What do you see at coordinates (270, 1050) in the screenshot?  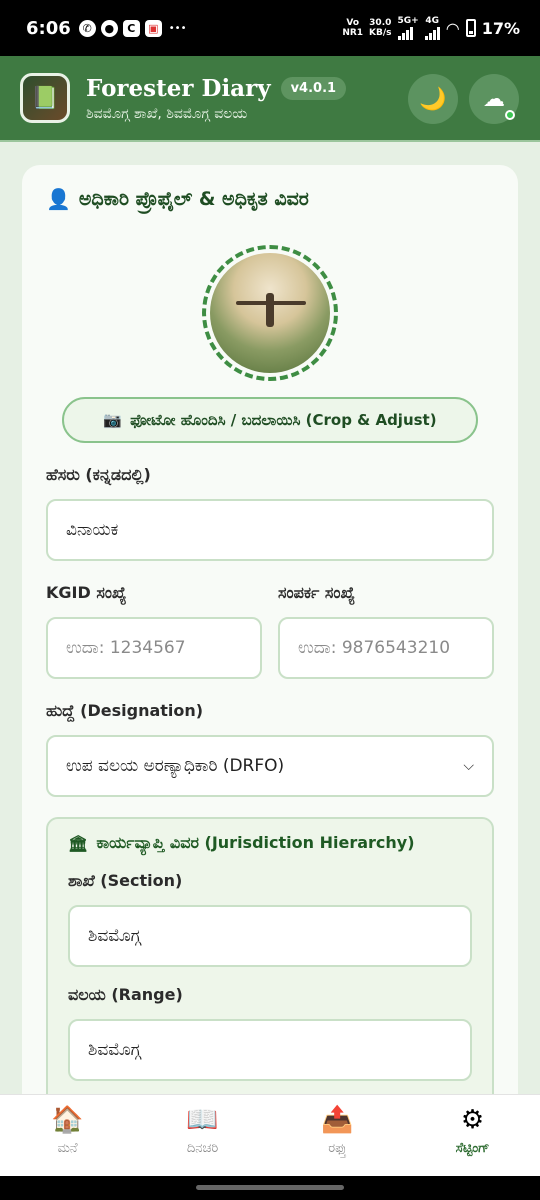 I see `range-field: ಶಿವಮೊಗ್ಗ` at bounding box center [270, 1050].